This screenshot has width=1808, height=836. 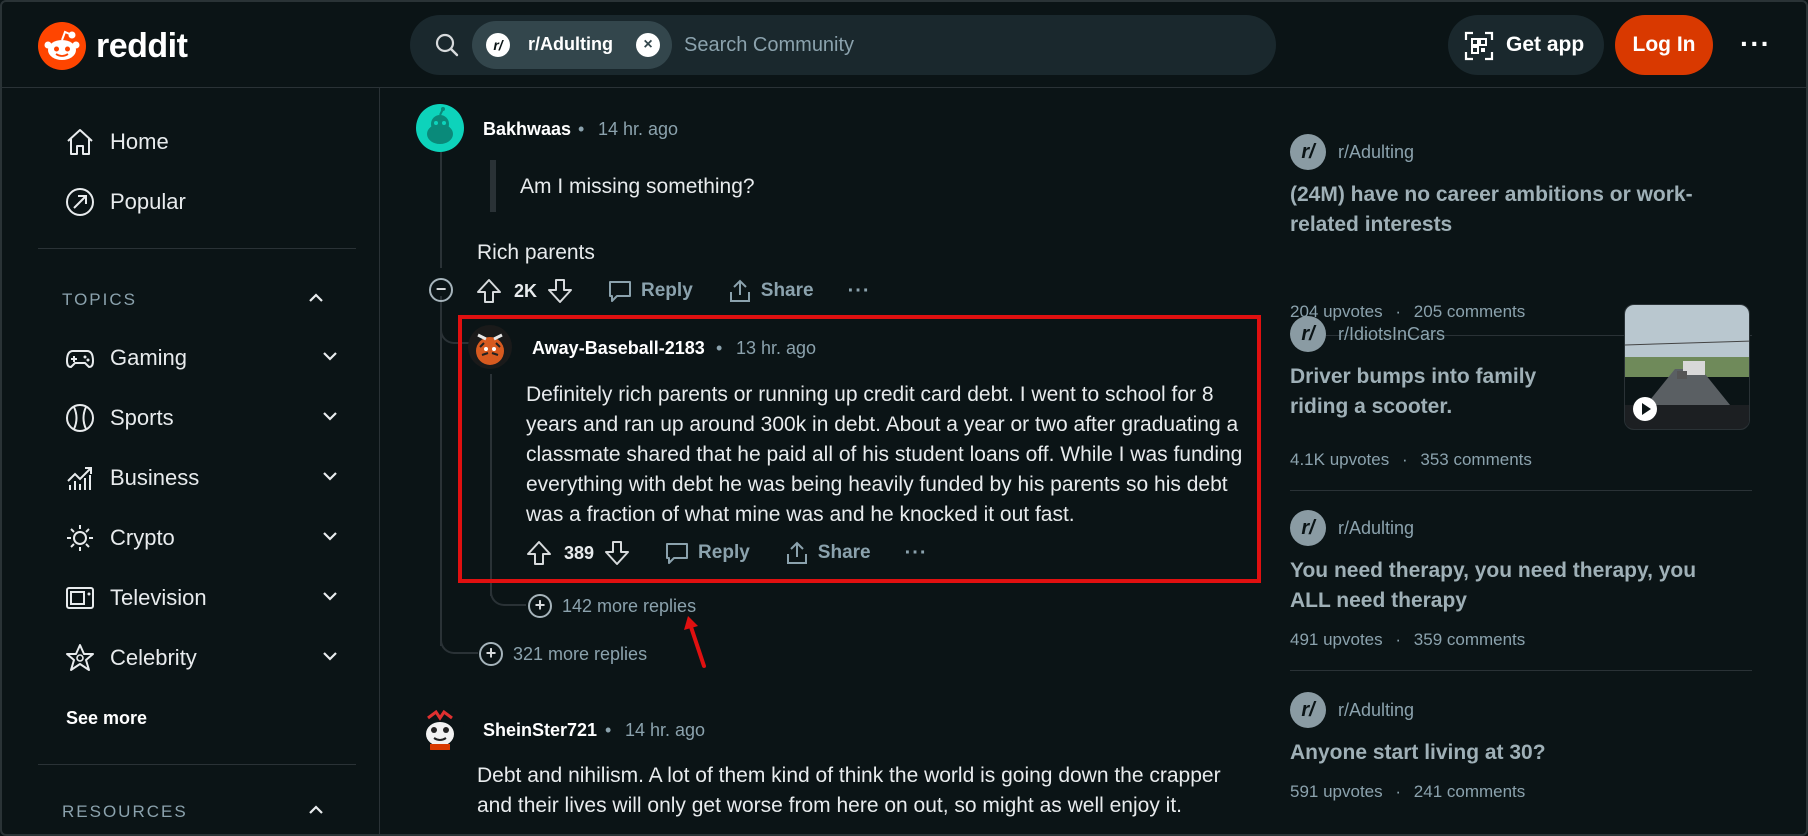 I want to click on snoo-avatar-icon, so click(x=440, y=125).